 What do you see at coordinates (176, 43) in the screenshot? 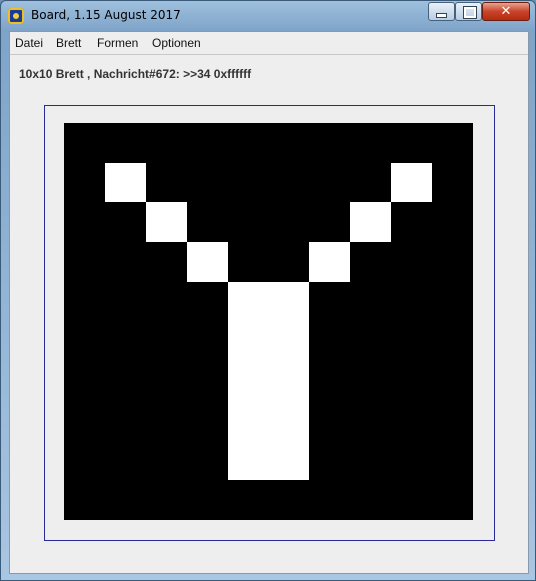
I see `menu-optionen: Optionen` at bounding box center [176, 43].